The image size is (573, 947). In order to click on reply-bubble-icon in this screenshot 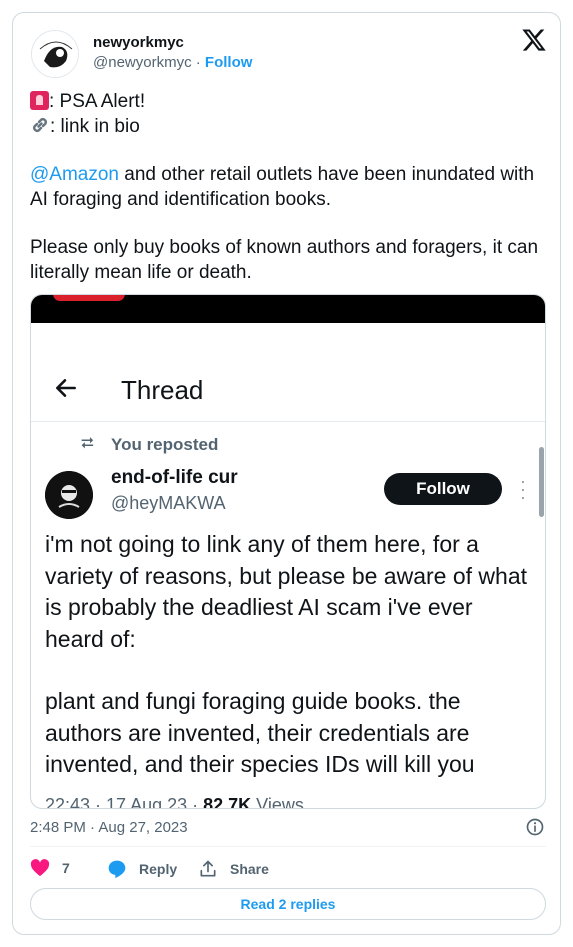, I will do `click(117, 869)`.